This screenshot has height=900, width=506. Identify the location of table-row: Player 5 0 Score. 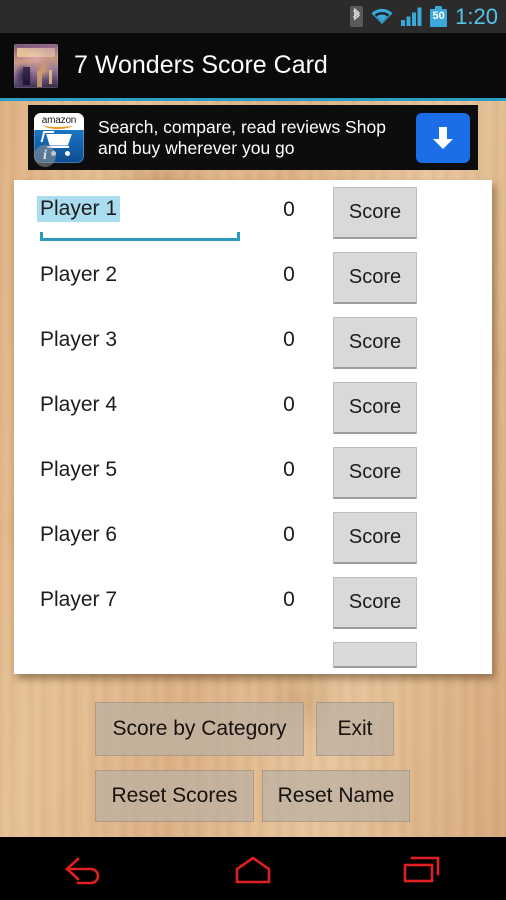
(253, 472).